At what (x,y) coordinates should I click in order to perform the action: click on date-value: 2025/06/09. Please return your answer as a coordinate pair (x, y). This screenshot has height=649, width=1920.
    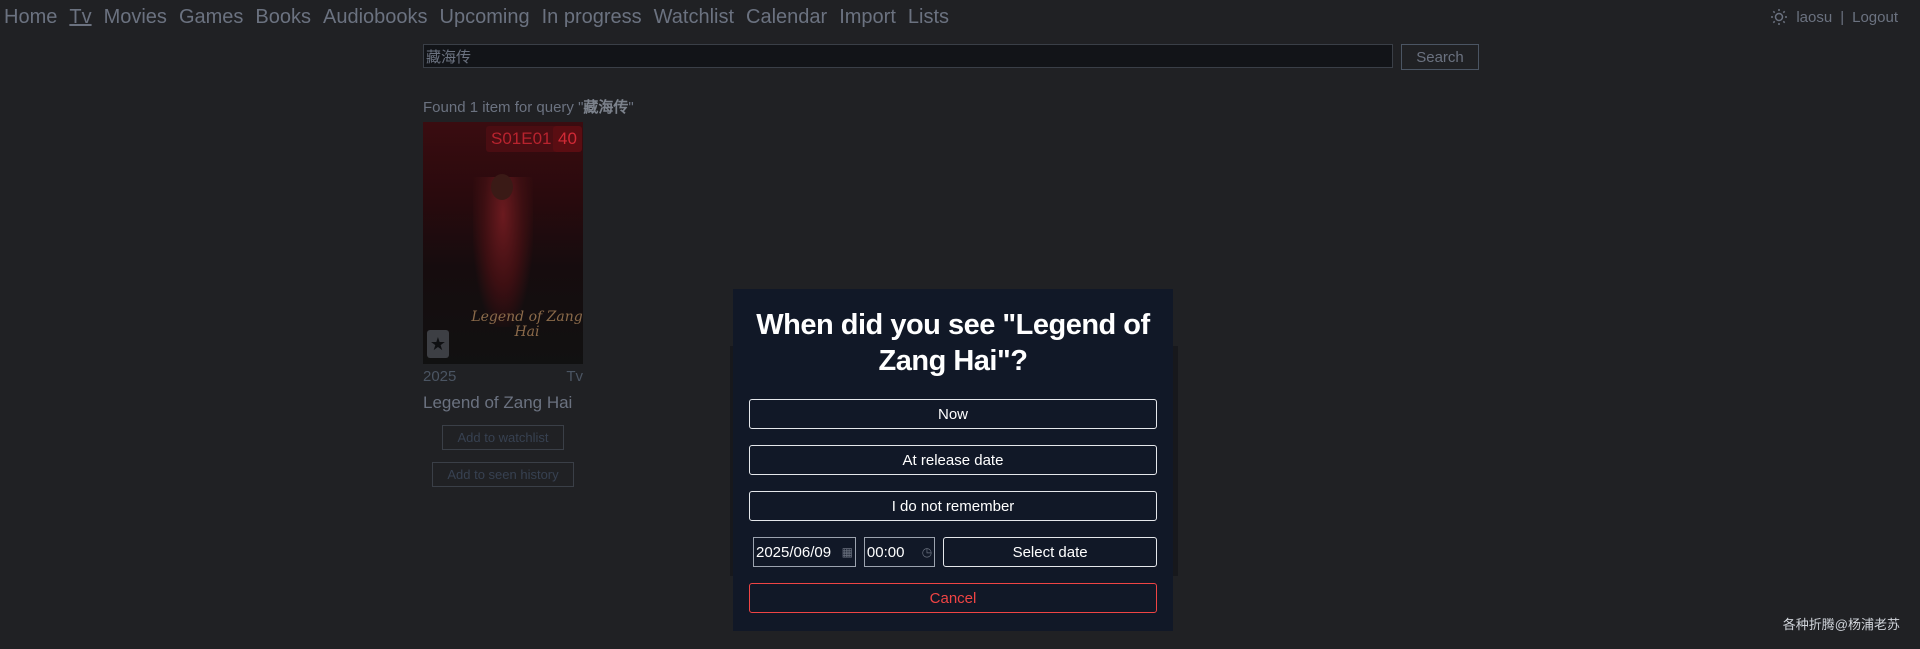
    Looking at the image, I should click on (794, 552).